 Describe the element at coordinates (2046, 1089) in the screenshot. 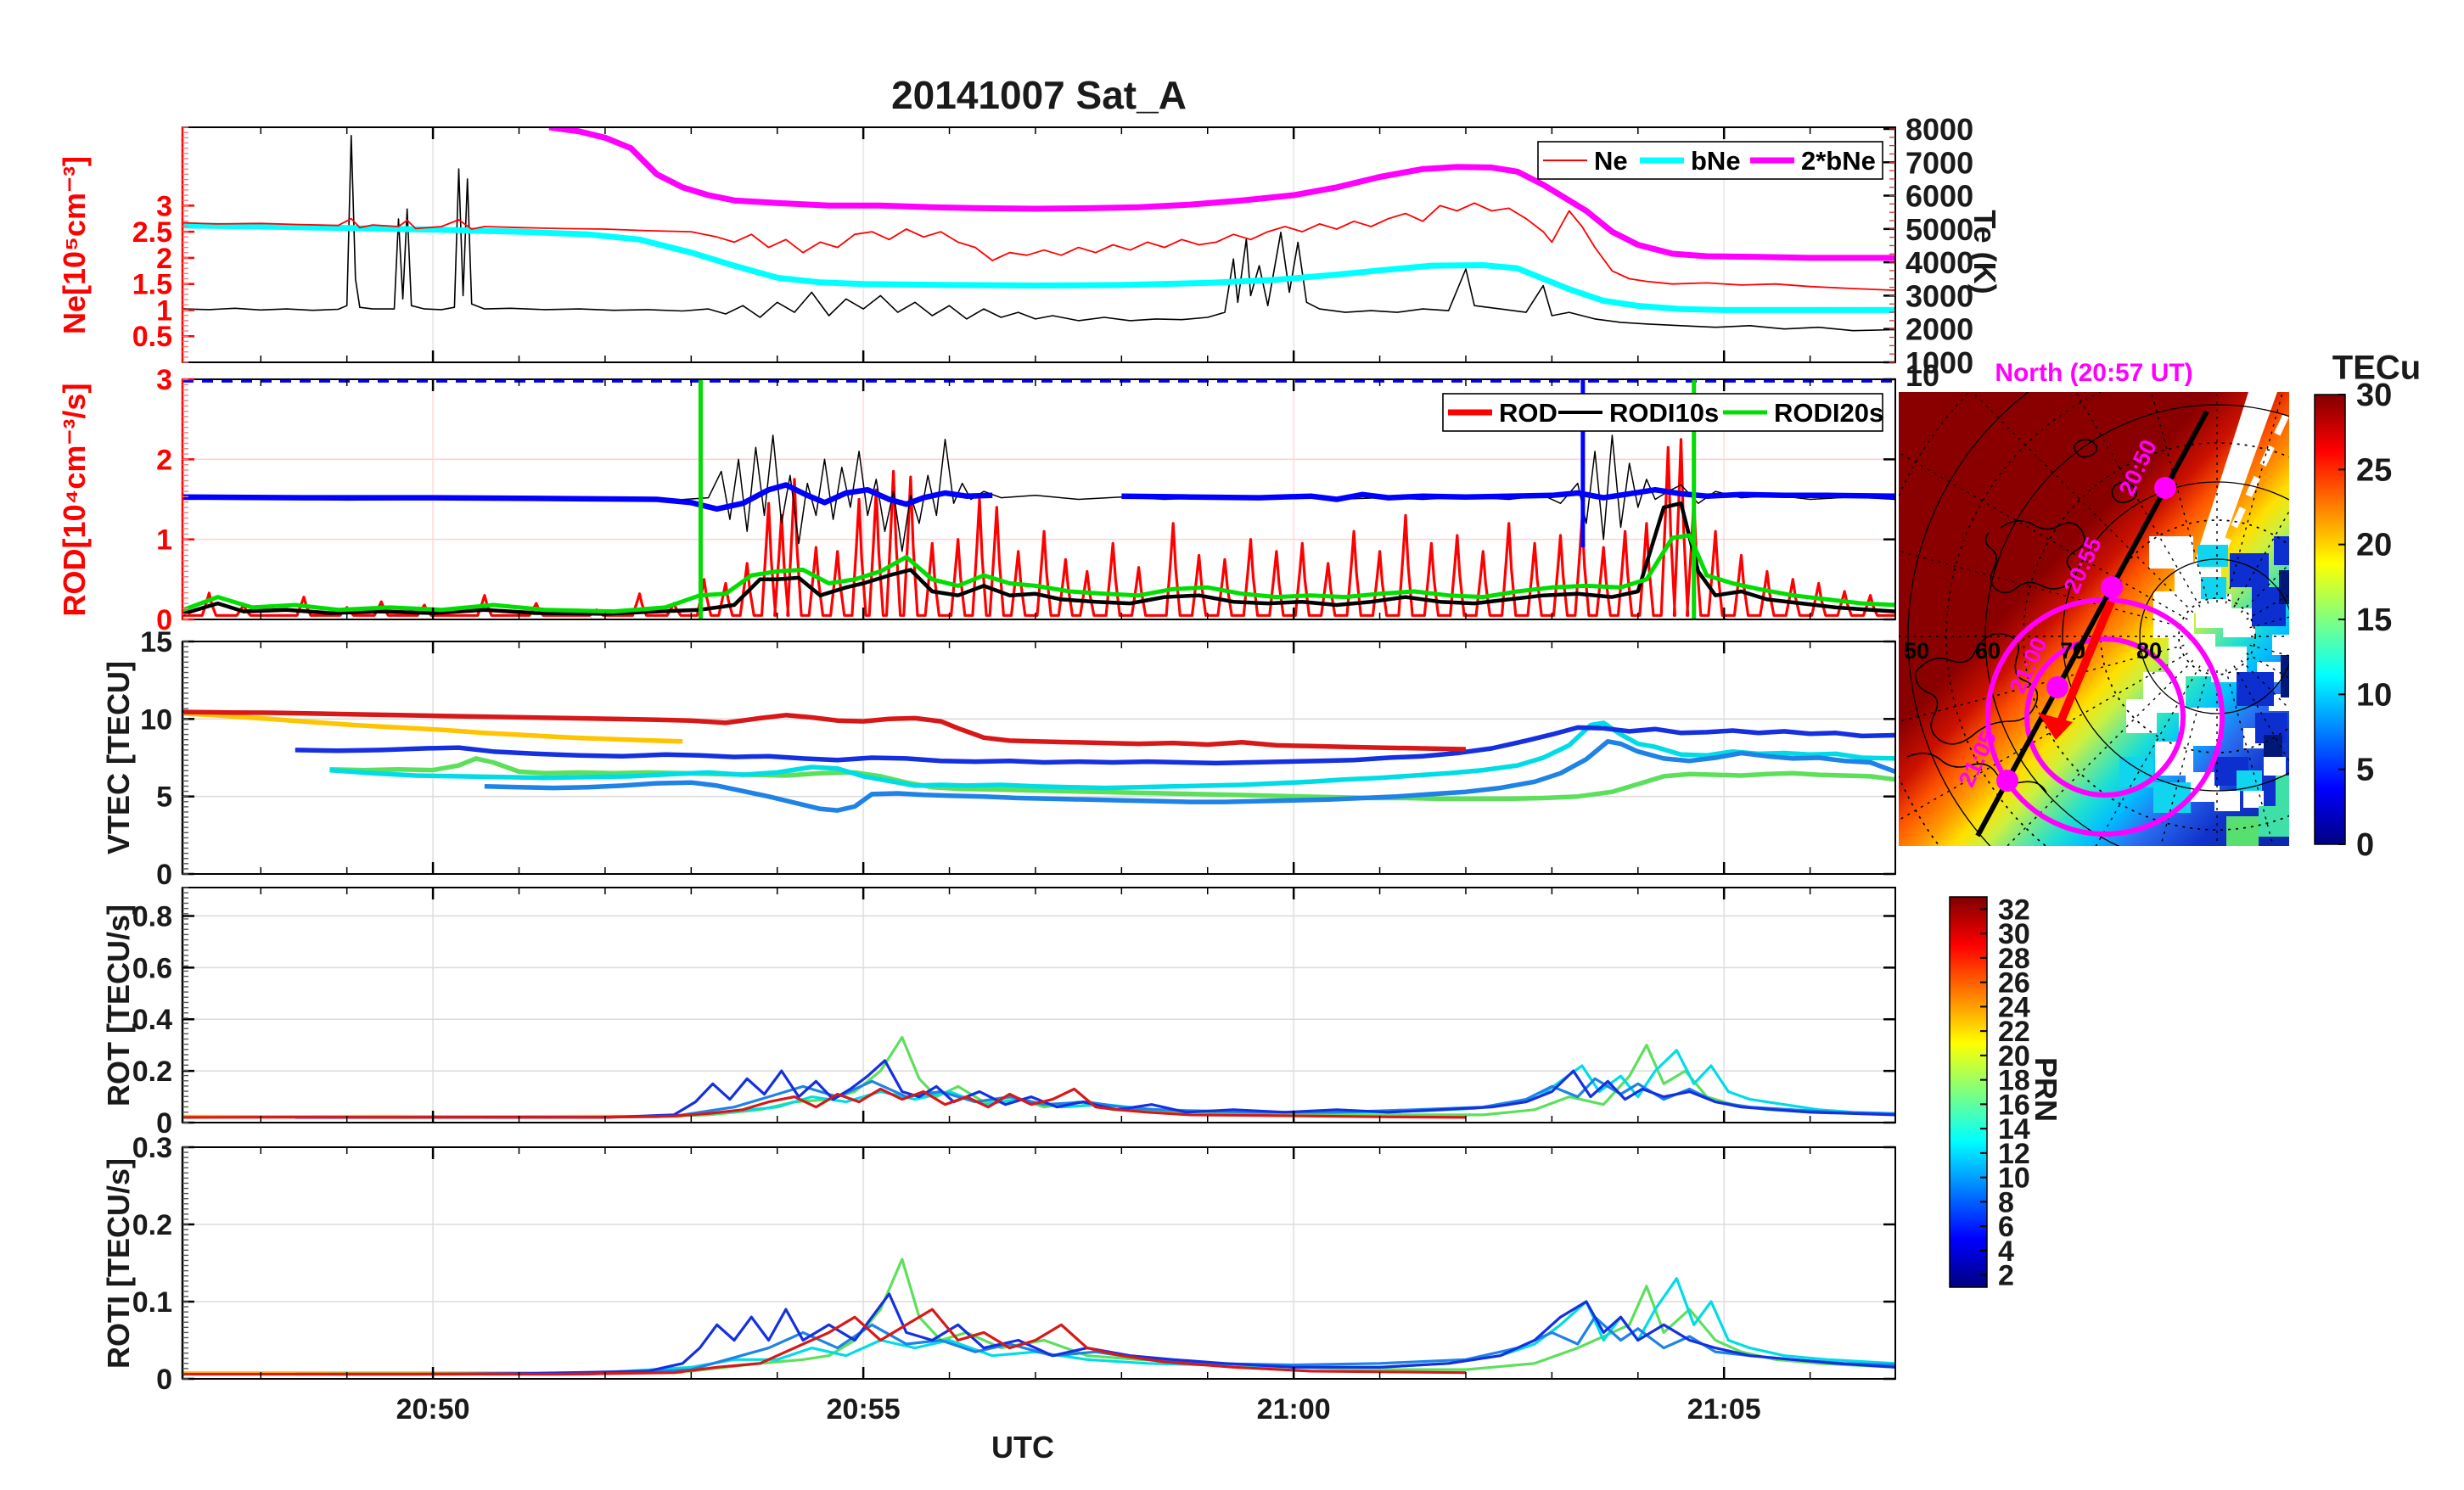

I see `prn-colorbar-label: PRN` at that location.